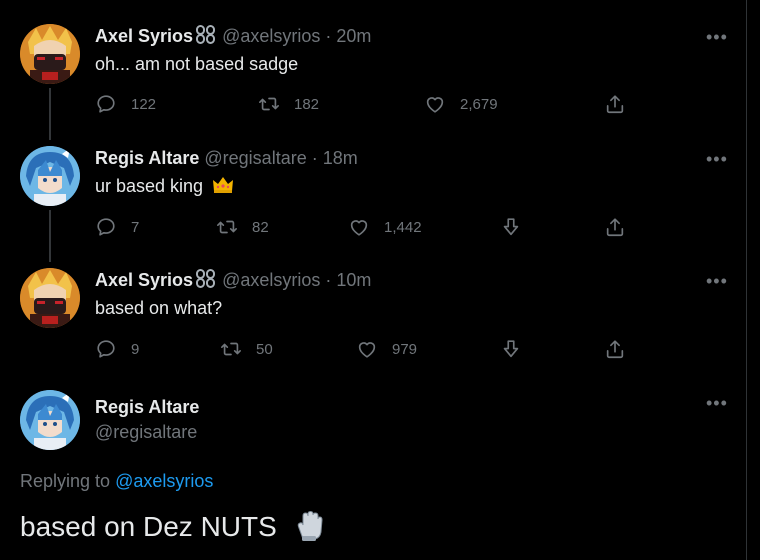 This screenshot has width=760, height=560. What do you see at coordinates (405, 349) in the screenshot?
I see `like-count: 979` at bounding box center [405, 349].